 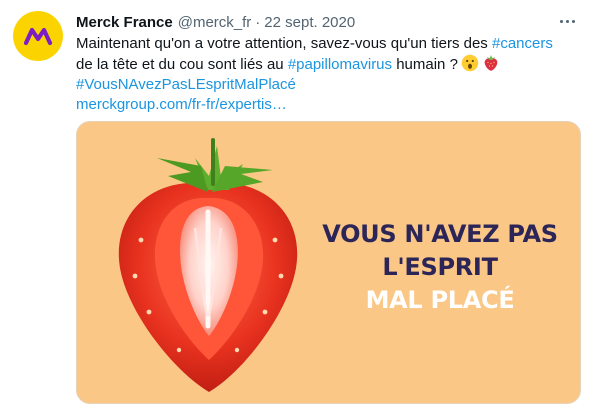 I want to click on media-headline: VOUS N'AVEZ PAS L'ESPRIT MAL PLACÉ, so click(x=437, y=267).